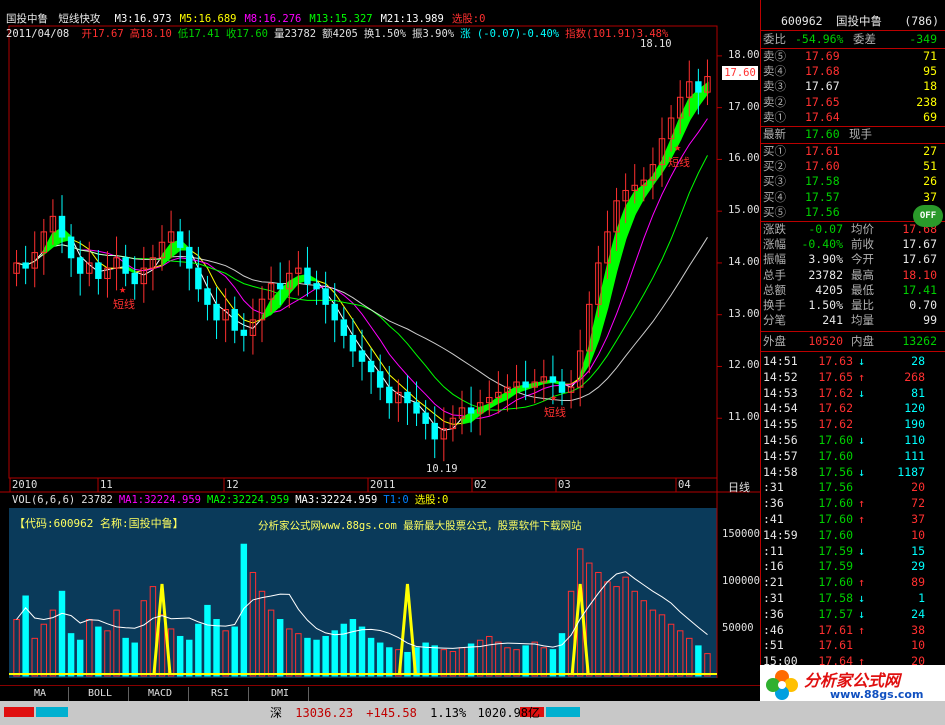 The height and width of the screenshot is (725, 945). Describe the element at coordinates (780, 408) in the screenshot. I see `tick-time: 14:54` at that location.